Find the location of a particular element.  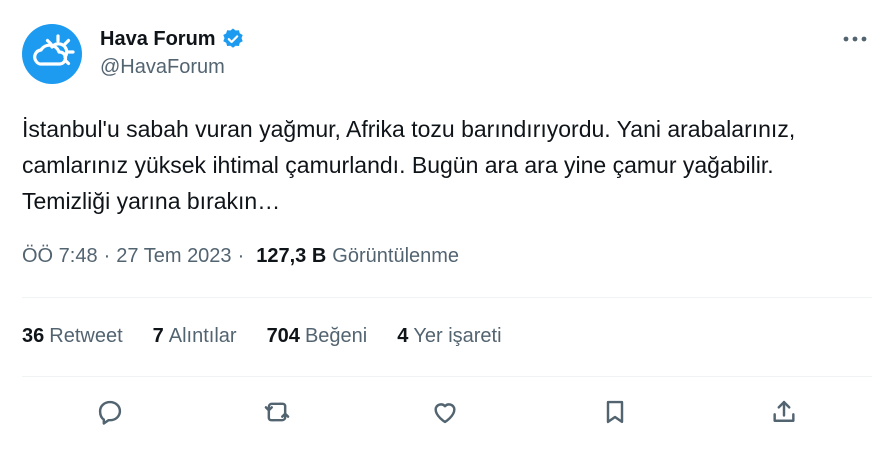

quotes-count: 7 is located at coordinates (158, 336).